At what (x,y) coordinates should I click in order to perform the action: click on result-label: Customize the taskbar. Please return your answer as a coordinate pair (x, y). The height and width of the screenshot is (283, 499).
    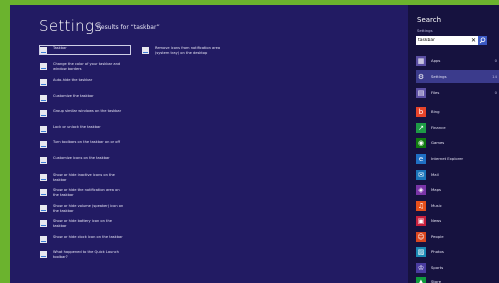
    Looking at the image, I should click on (73, 96).